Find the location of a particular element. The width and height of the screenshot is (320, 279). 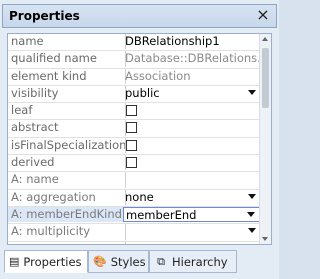

property-name: derived is located at coordinates (67, 163).